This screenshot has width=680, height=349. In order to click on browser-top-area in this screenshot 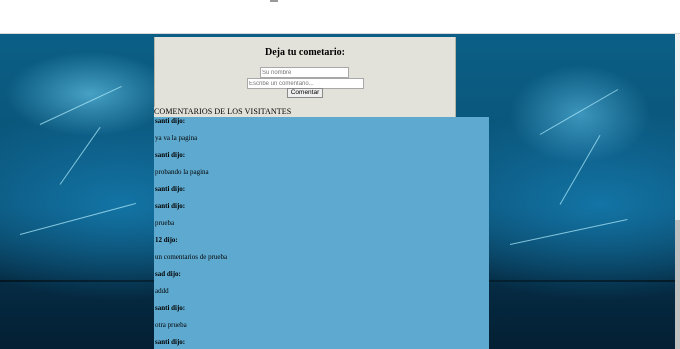, I will do `click(340, 17)`.